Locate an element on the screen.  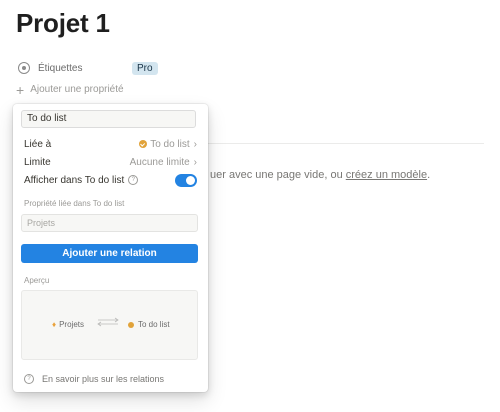
linked-database-row: Liée à To do list › is located at coordinates (110, 144).